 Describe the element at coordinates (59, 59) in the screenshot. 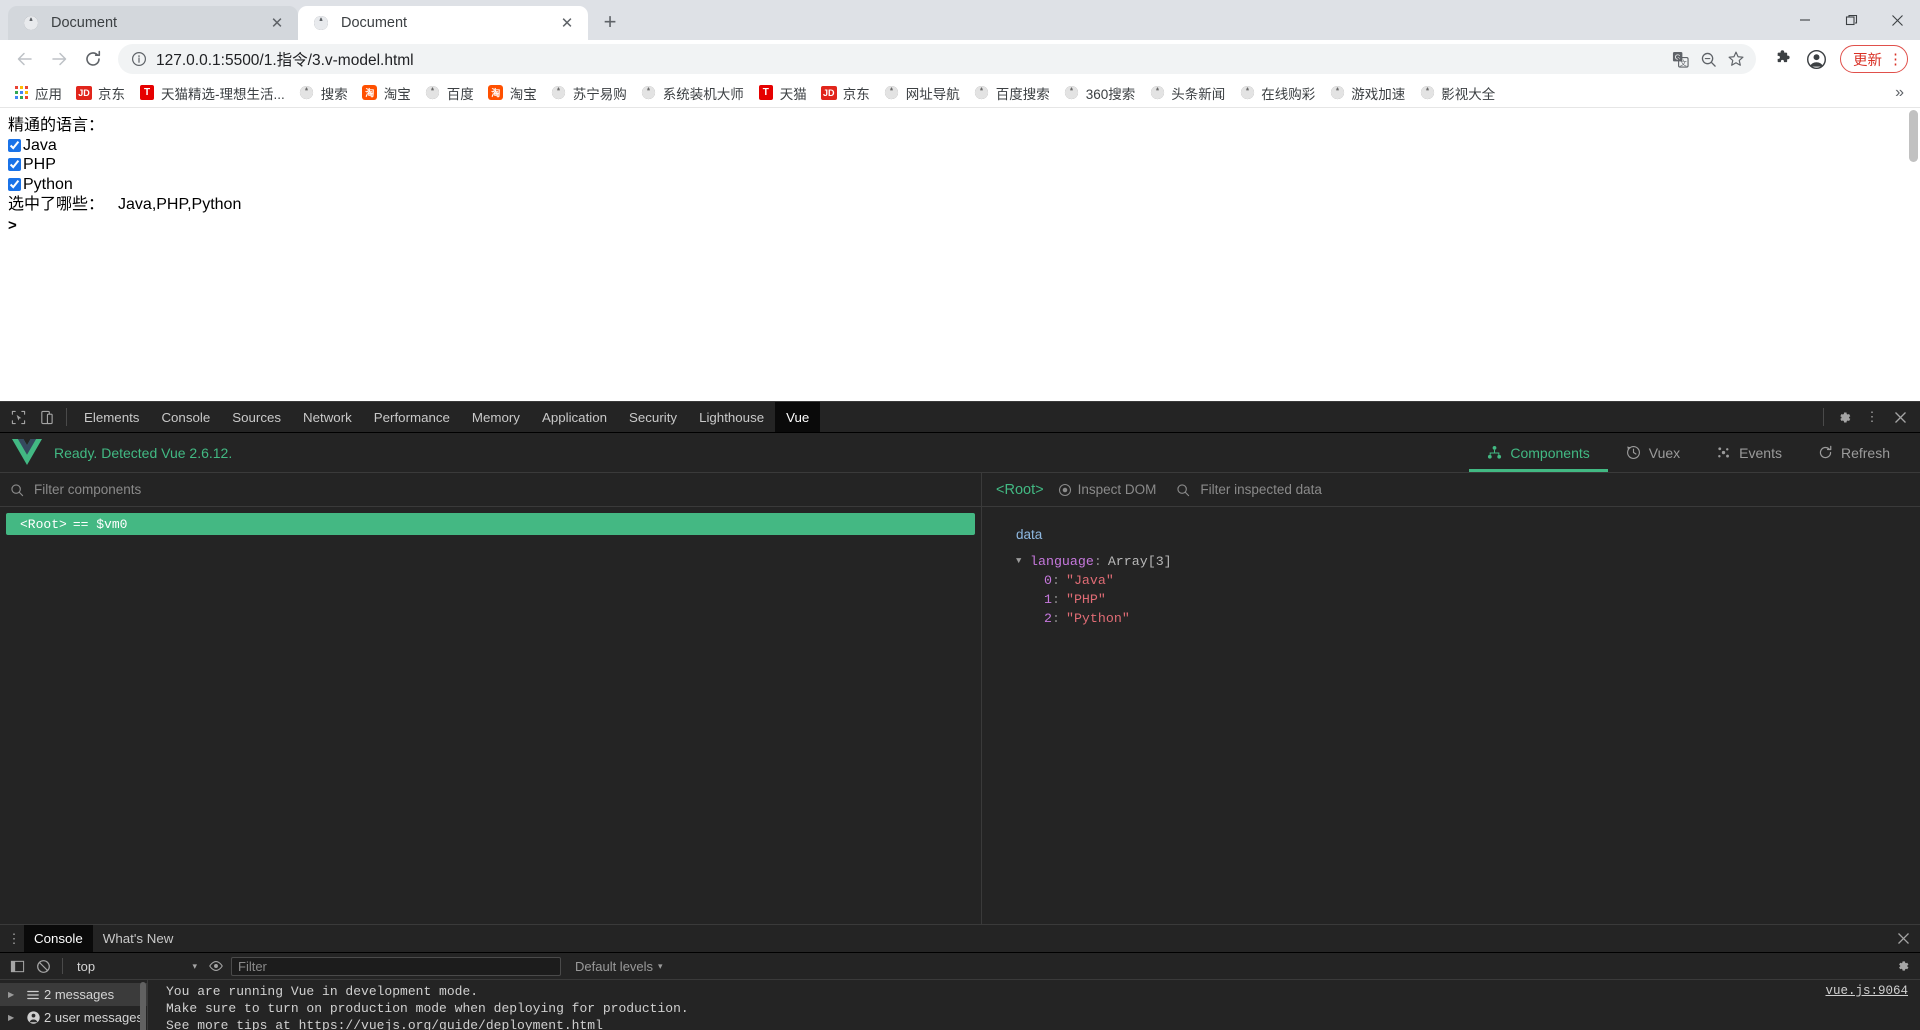

I see `forward-button` at that location.